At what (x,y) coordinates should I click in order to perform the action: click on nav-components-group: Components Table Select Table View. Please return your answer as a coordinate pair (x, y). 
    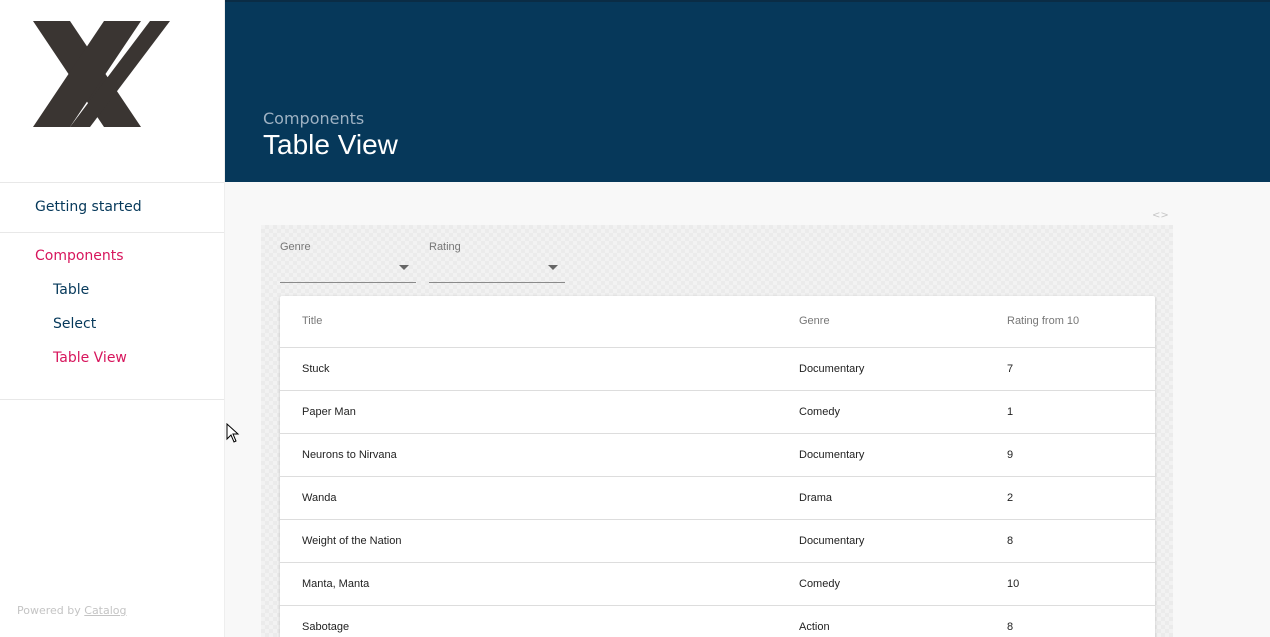
    Looking at the image, I should click on (112, 316).